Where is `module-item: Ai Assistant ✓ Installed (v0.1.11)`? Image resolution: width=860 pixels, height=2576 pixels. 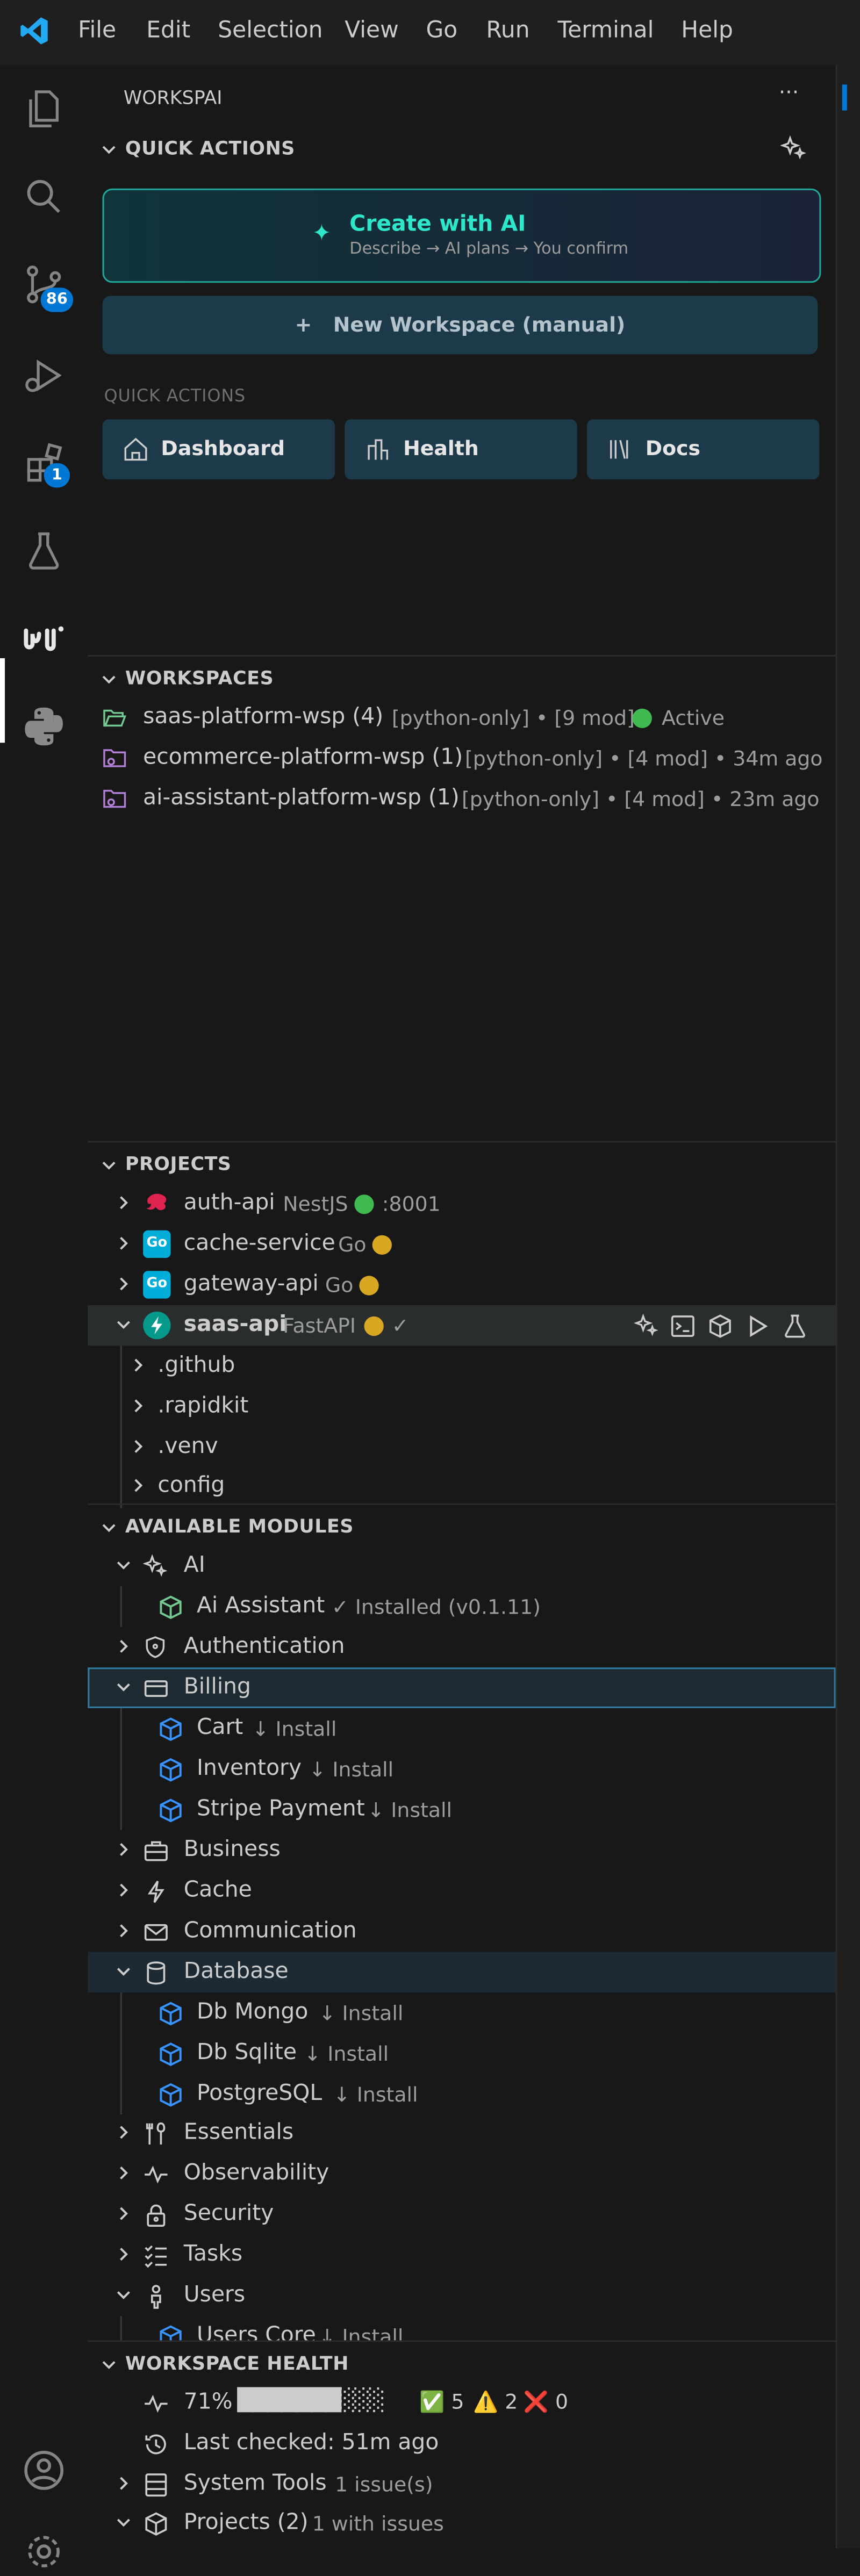 module-item: Ai Assistant ✓ Installed (v0.1.11) is located at coordinates (461, 1607).